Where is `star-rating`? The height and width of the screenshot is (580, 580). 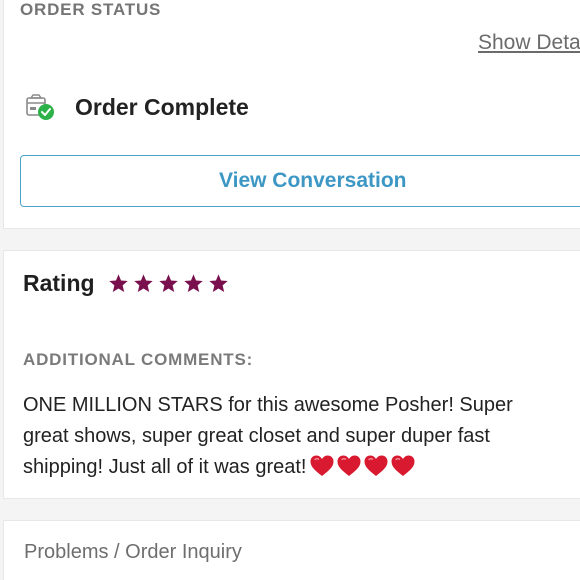
star-rating is located at coordinates (168, 283).